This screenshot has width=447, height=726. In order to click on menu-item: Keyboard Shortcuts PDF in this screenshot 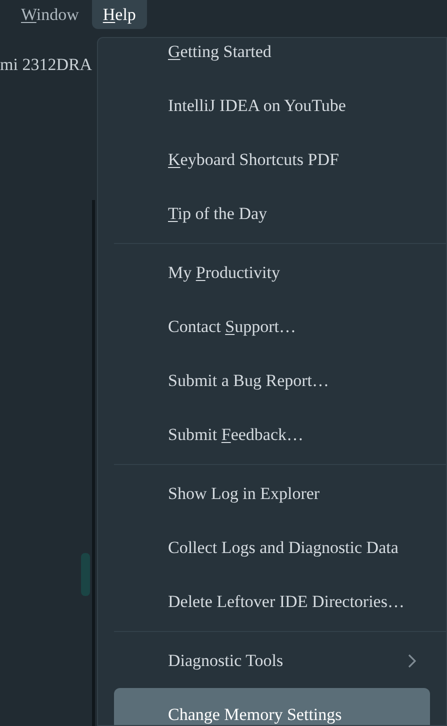, I will do `click(272, 160)`.